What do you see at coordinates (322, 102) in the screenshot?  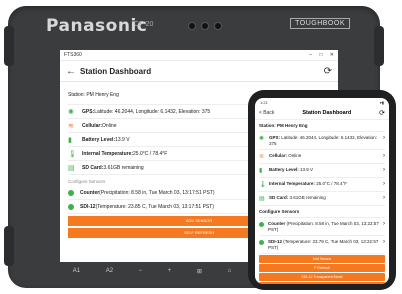 I see `phone-status-bar: 1:21 ▾▮` at bounding box center [322, 102].